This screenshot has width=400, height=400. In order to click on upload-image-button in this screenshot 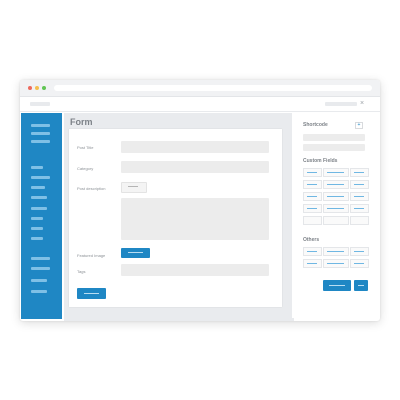, I will do `click(135, 253)`.